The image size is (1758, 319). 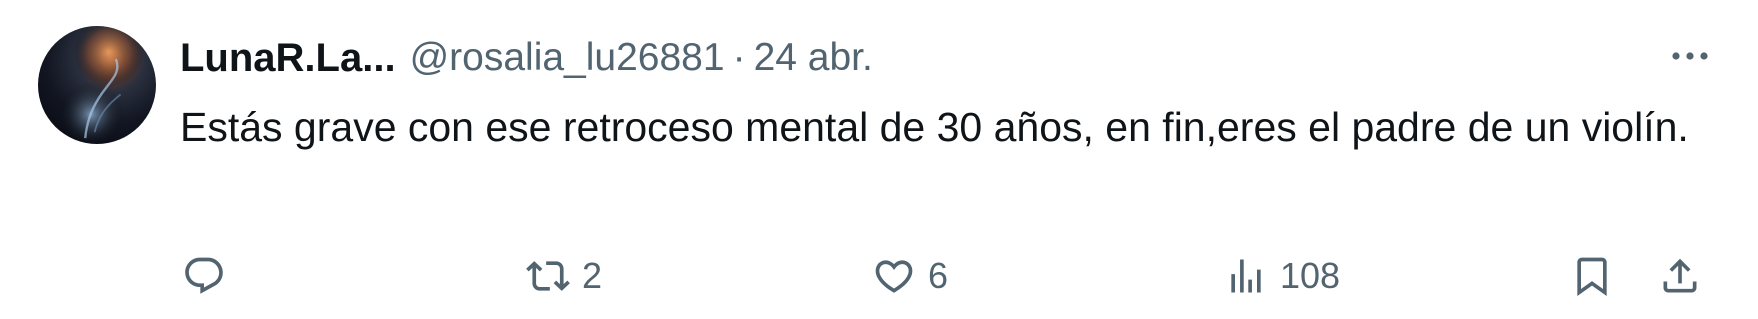 I want to click on reply-icon, so click(x=204, y=275).